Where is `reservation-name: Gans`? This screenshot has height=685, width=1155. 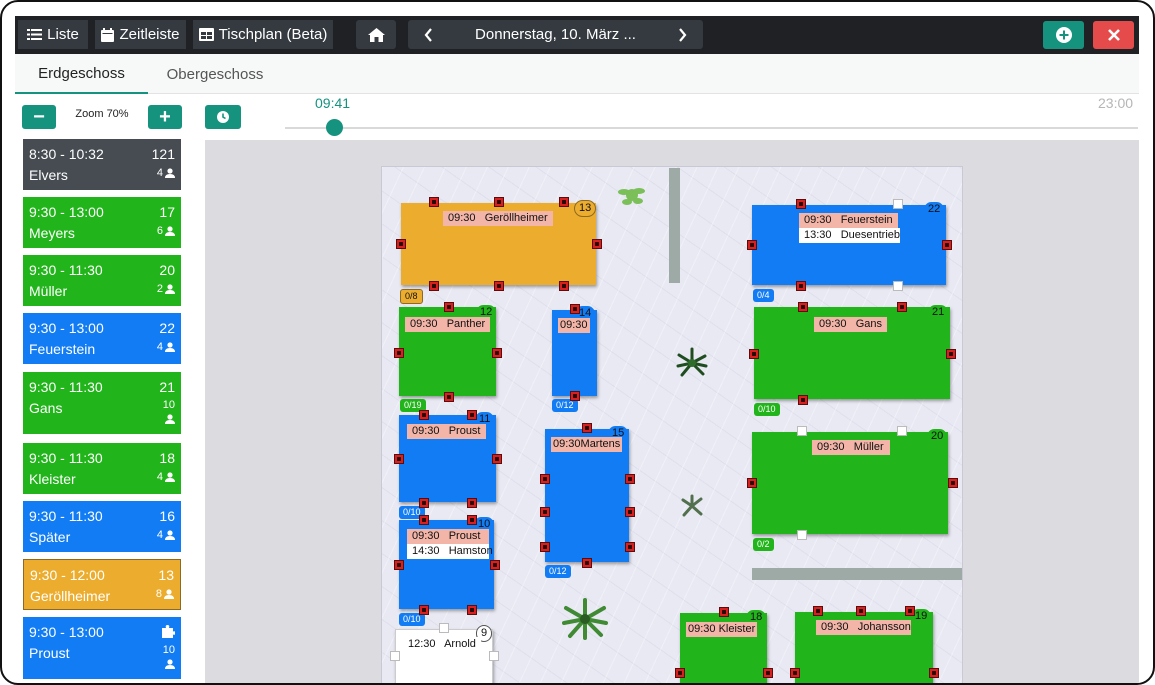
reservation-name: Gans is located at coordinates (46, 408).